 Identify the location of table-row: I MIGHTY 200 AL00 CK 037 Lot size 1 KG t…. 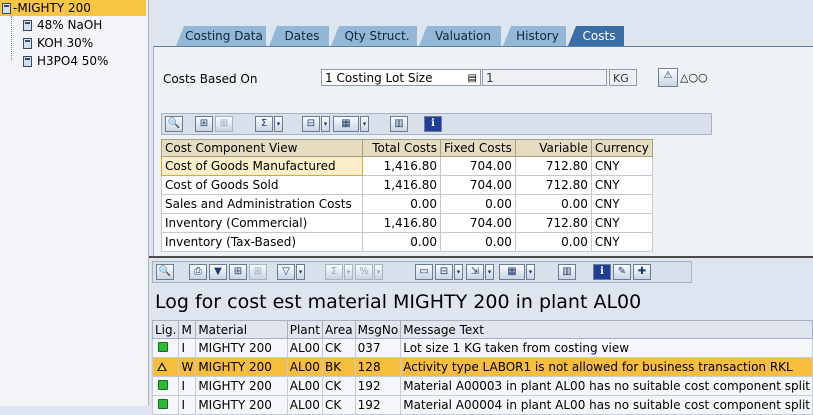
(482, 348).